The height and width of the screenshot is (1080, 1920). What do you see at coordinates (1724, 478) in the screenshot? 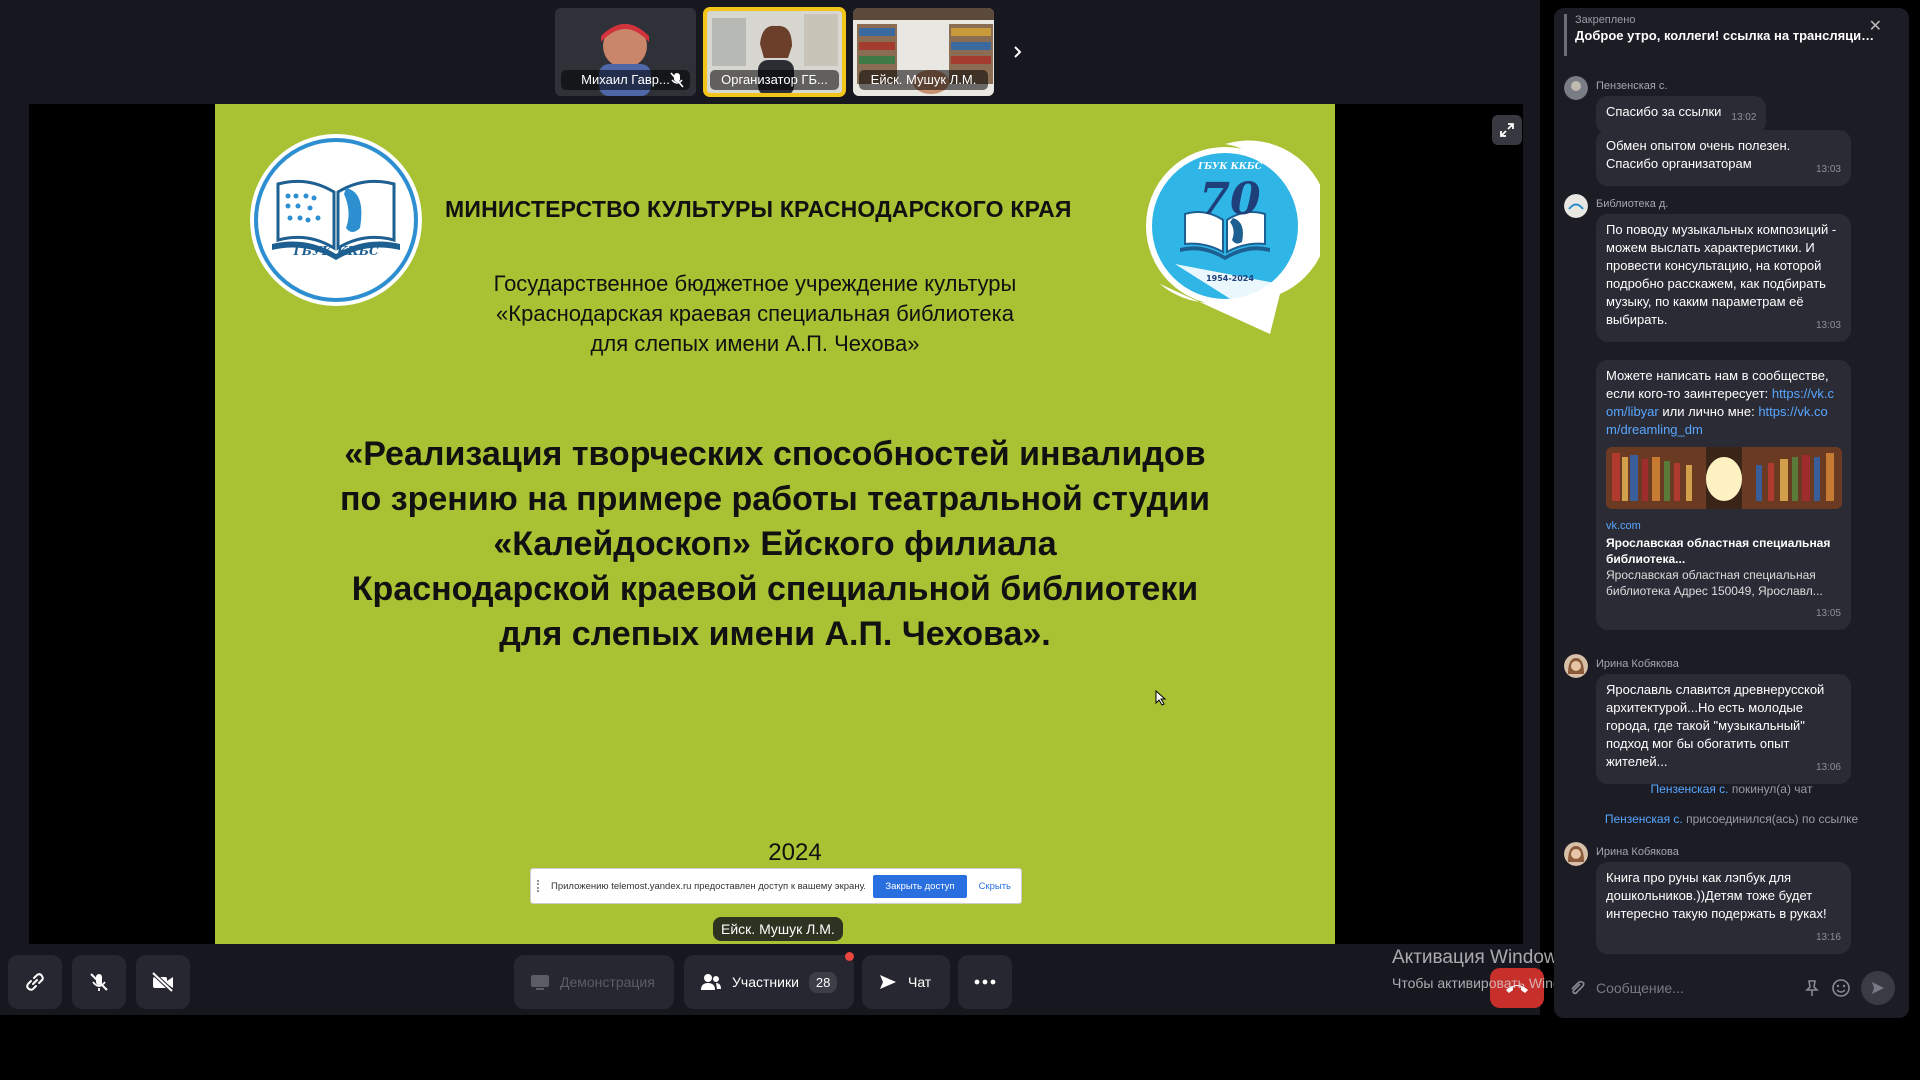
I see `link-preview-image` at bounding box center [1724, 478].